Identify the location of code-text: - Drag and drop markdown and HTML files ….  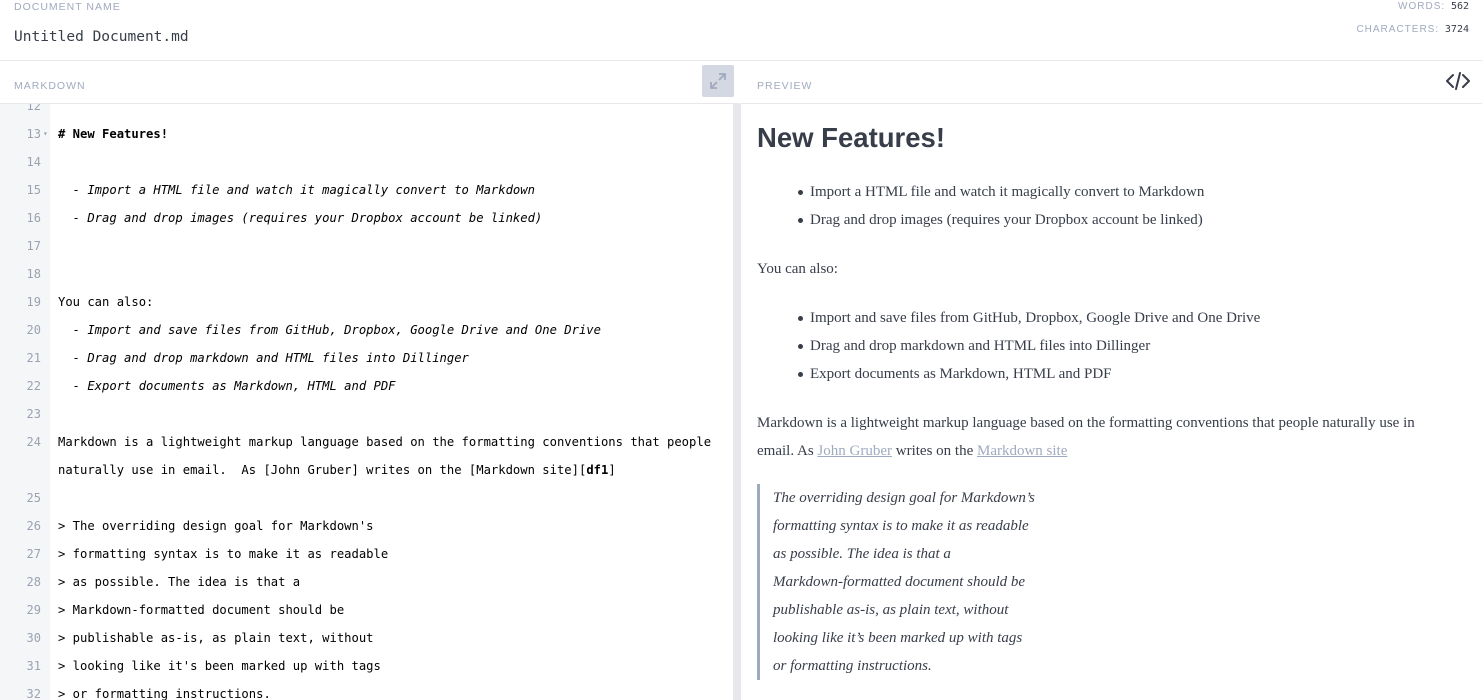
(263, 358).